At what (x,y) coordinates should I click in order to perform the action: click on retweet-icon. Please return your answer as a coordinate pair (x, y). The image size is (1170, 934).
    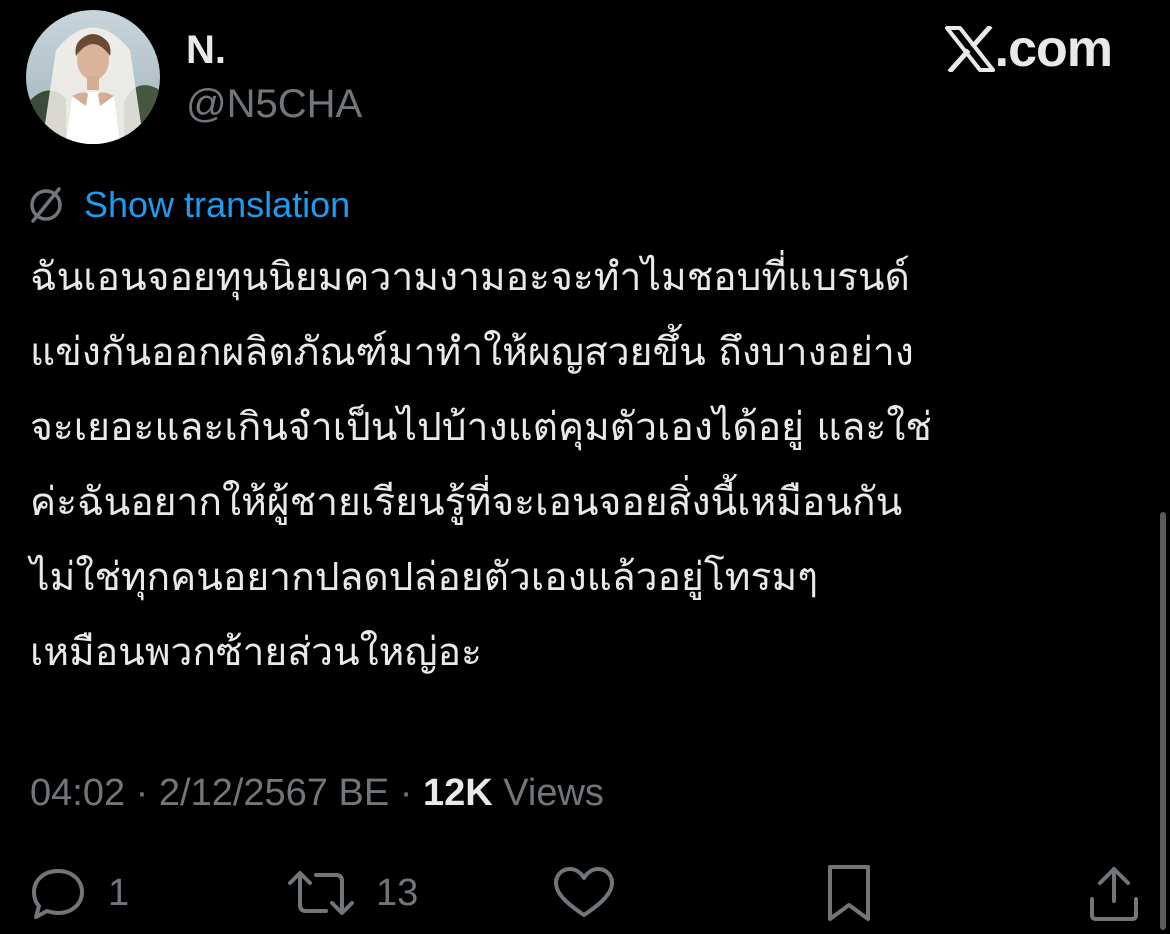
    Looking at the image, I should click on (321, 893).